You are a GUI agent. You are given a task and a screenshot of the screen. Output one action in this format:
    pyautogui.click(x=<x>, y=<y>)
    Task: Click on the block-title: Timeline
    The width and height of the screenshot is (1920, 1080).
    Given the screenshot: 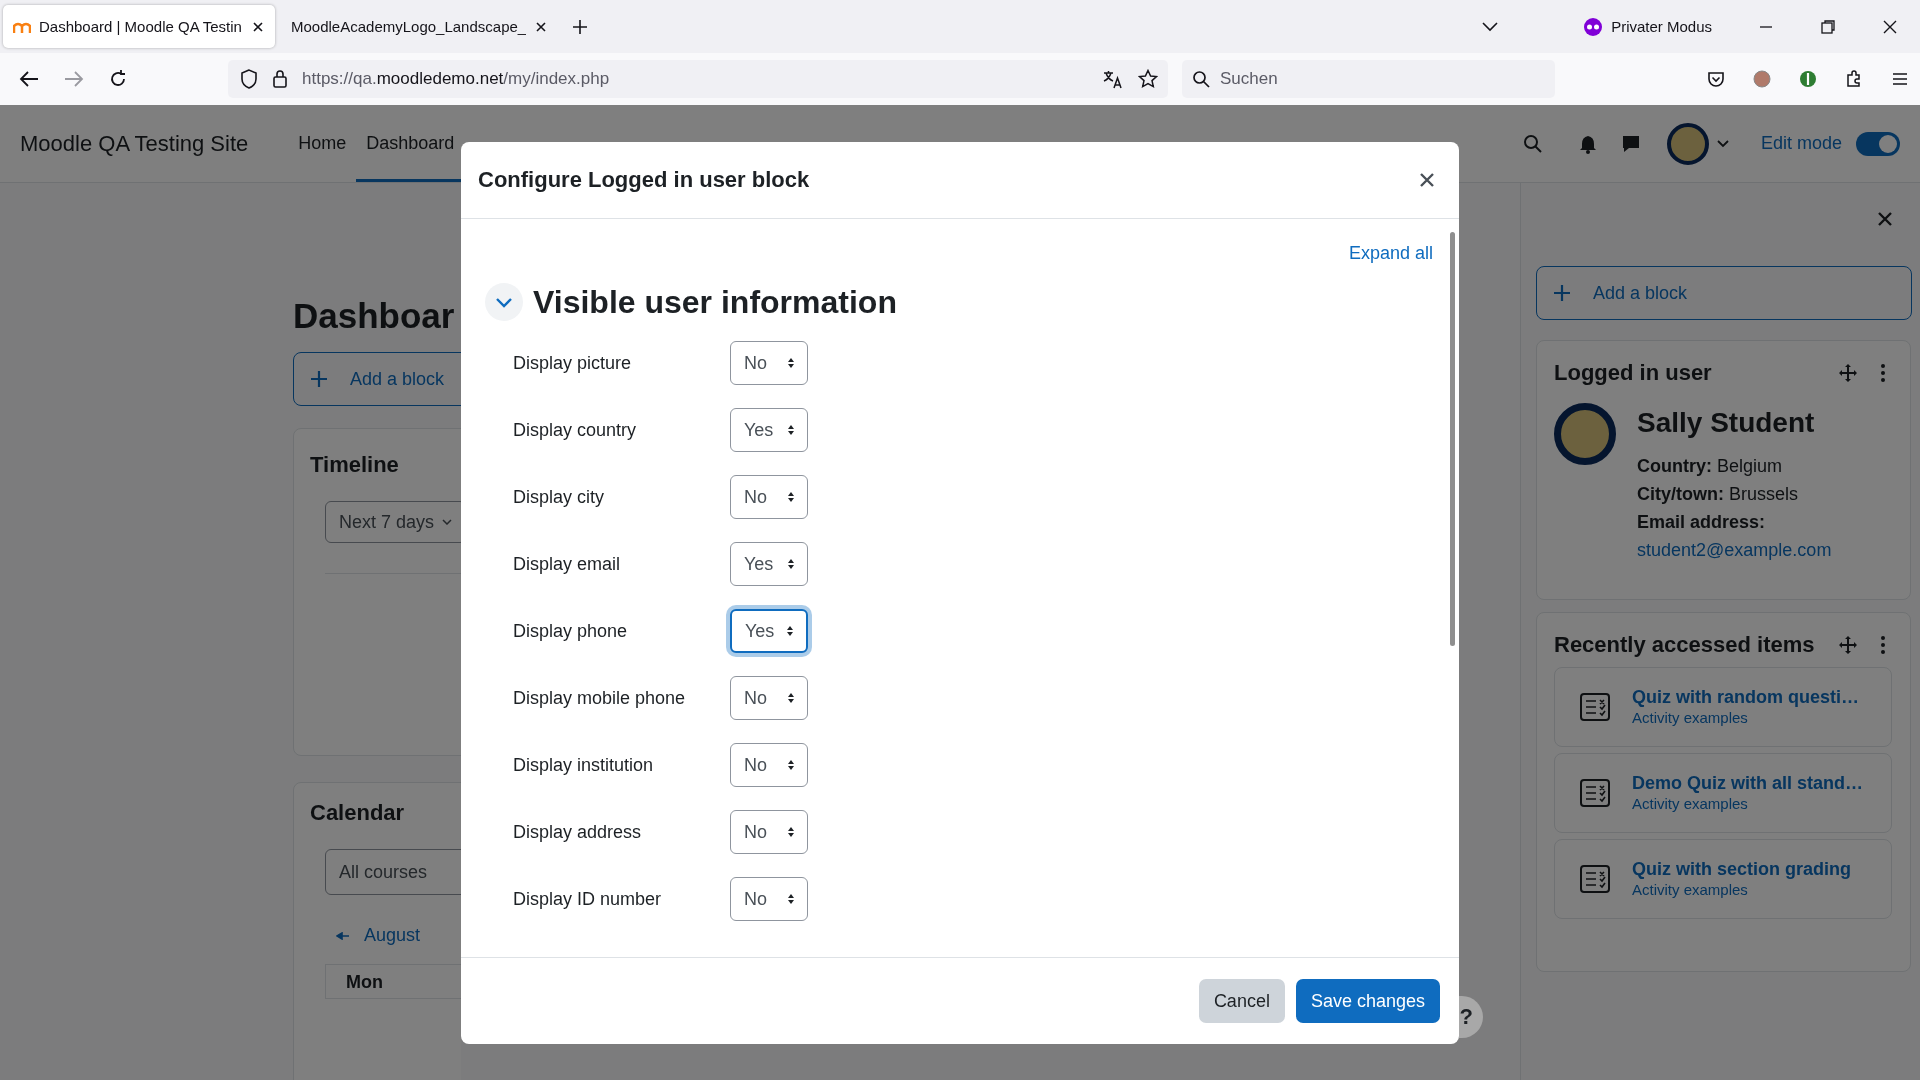 What is the action you would take?
    pyautogui.click(x=355, y=465)
    